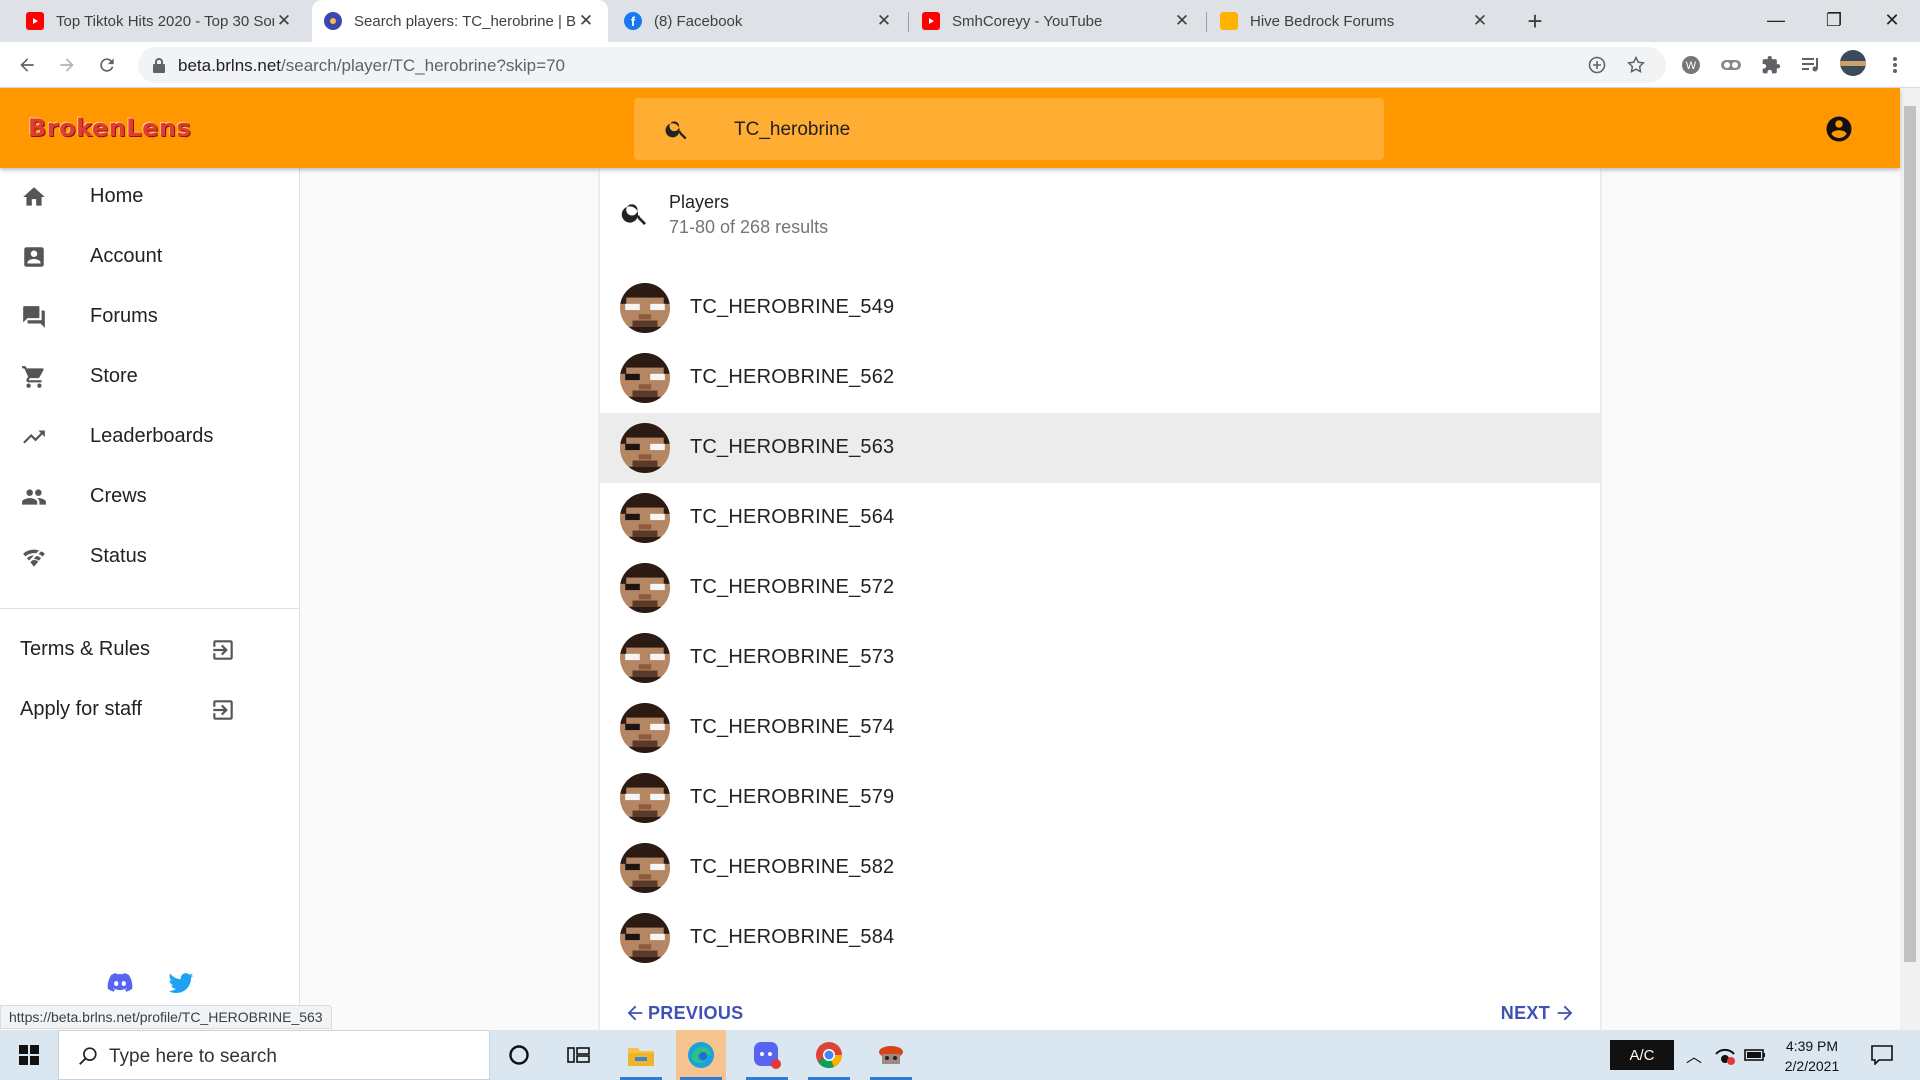  I want to click on trending-up-icon, so click(34, 437).